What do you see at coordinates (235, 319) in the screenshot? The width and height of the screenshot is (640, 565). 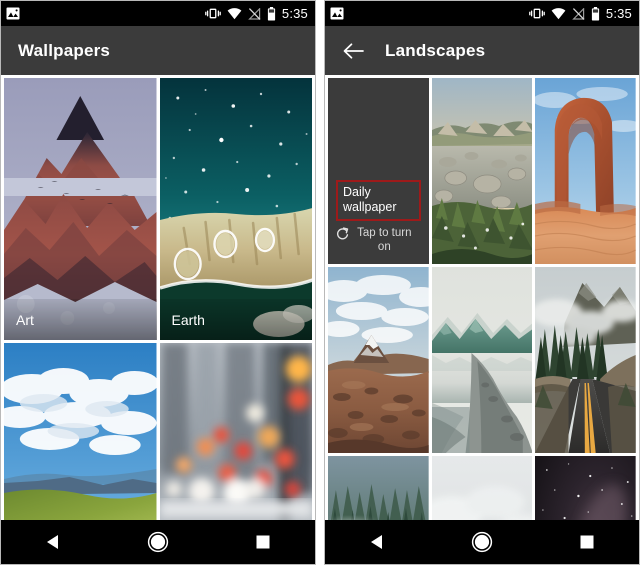 I see `category-label: Earth` at bounding box center [235, 319].